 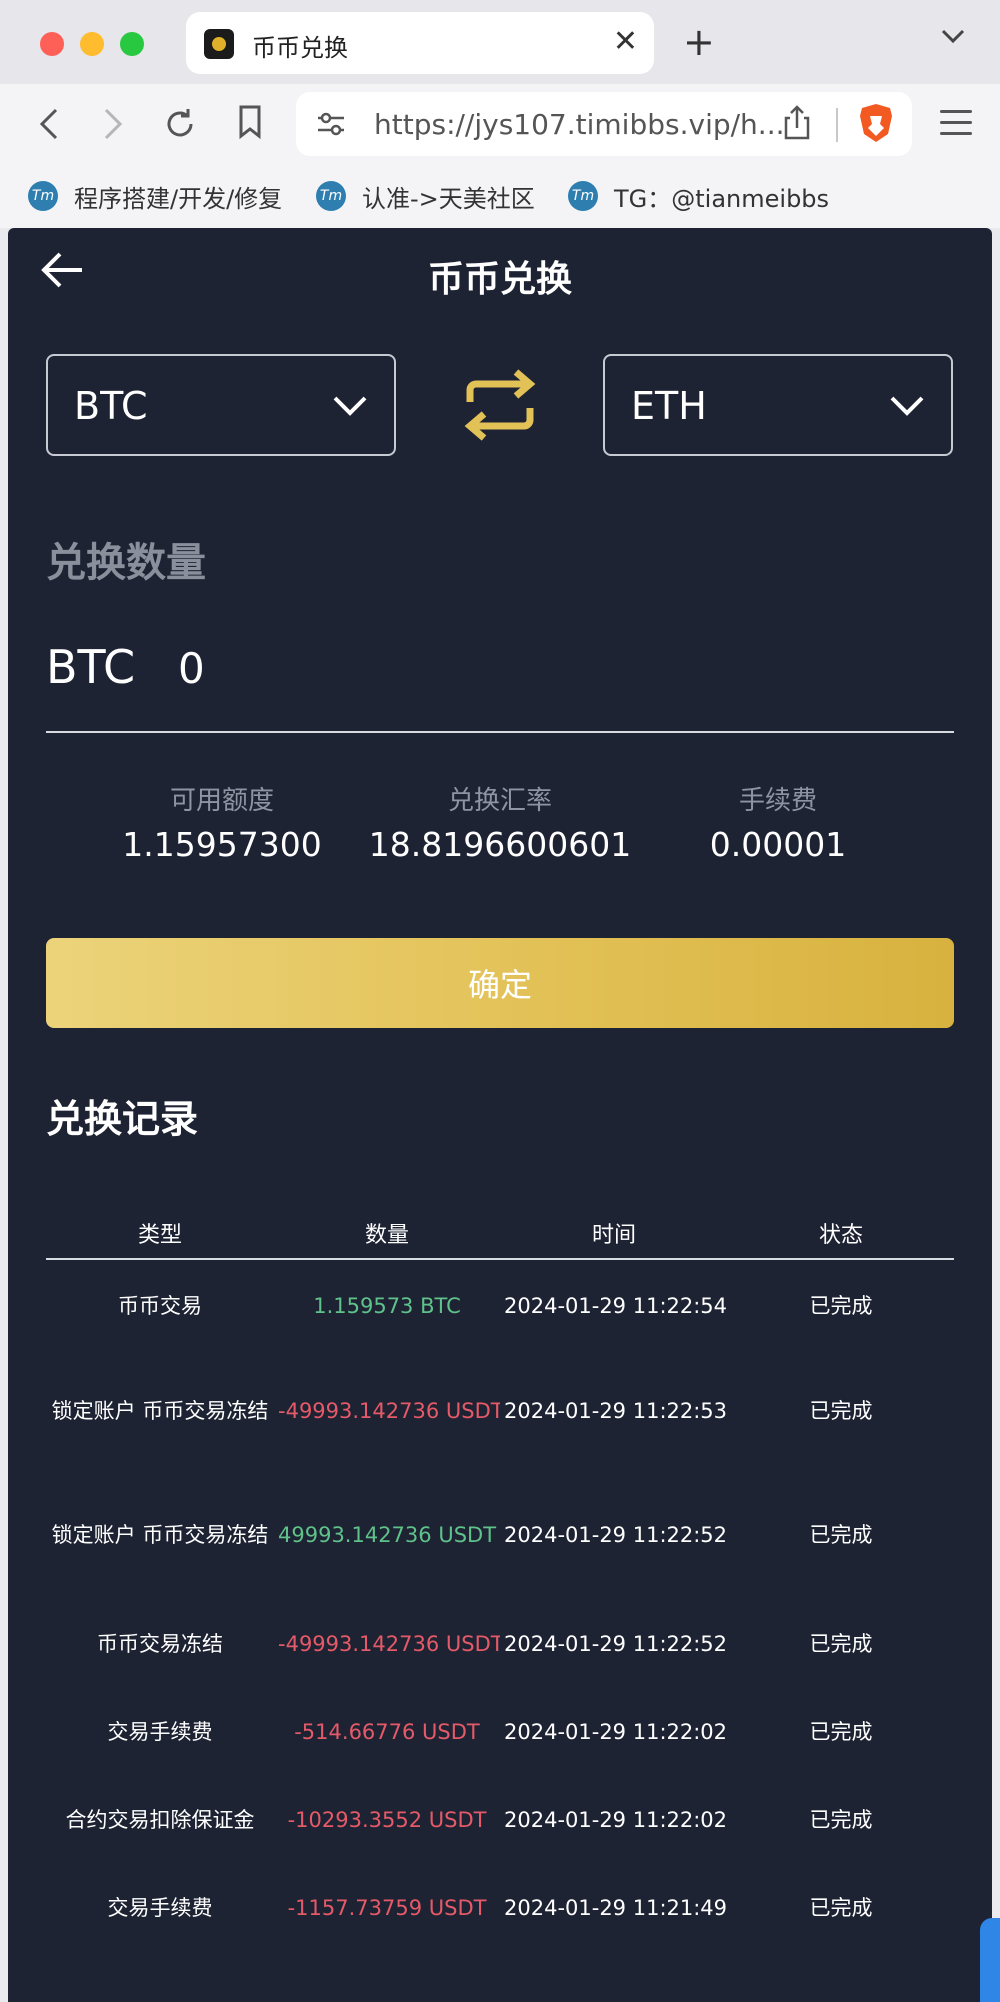 What do you see at coordinates (91, 667) in the screenshot?
I see `amount-currency: BTC` at bounding box center [91, 667].